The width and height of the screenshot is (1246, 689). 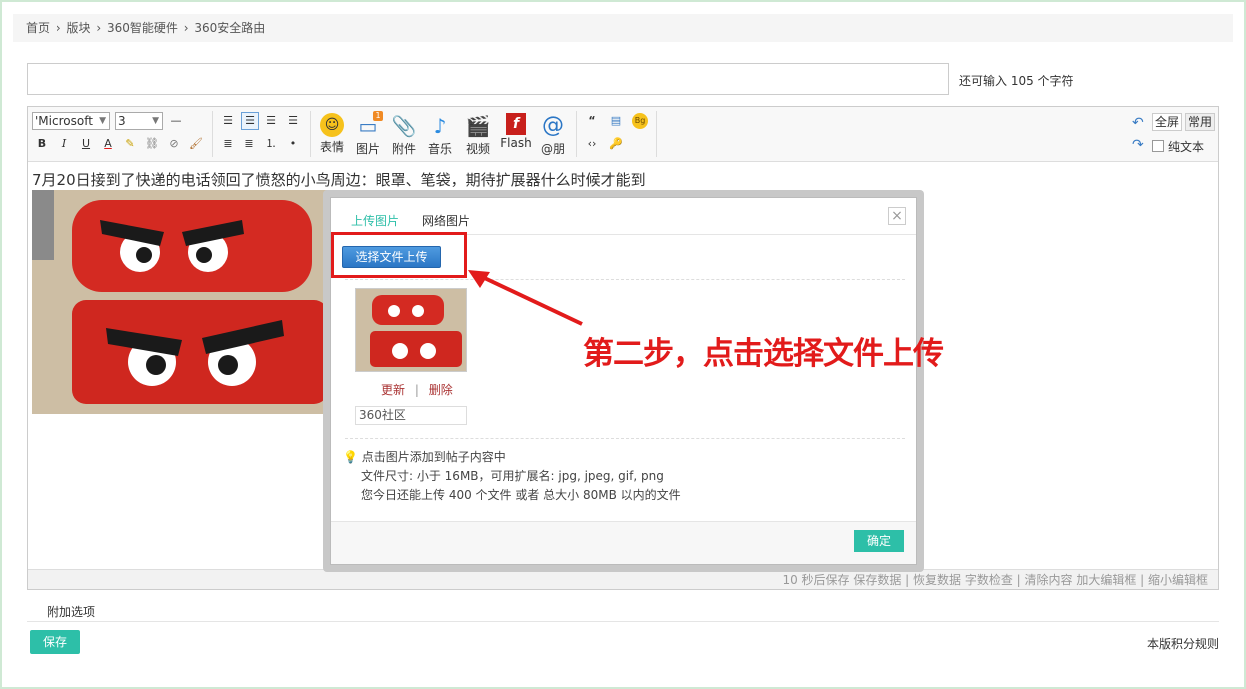 I want to click on underline-icon: U, so click(x=86, y=144).